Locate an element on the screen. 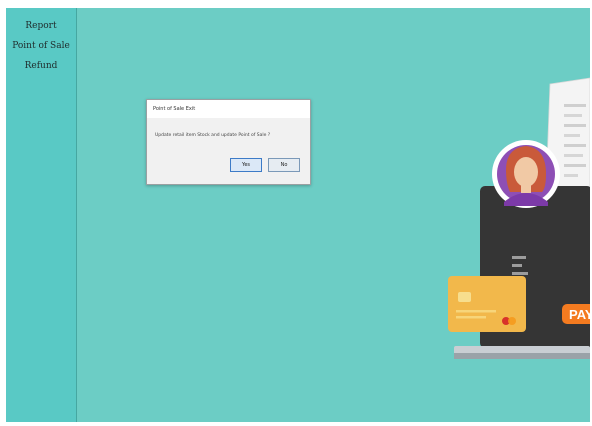 This screenshot has height=426, width=592. user-avatar-icon is located at coordinates (526, 174).